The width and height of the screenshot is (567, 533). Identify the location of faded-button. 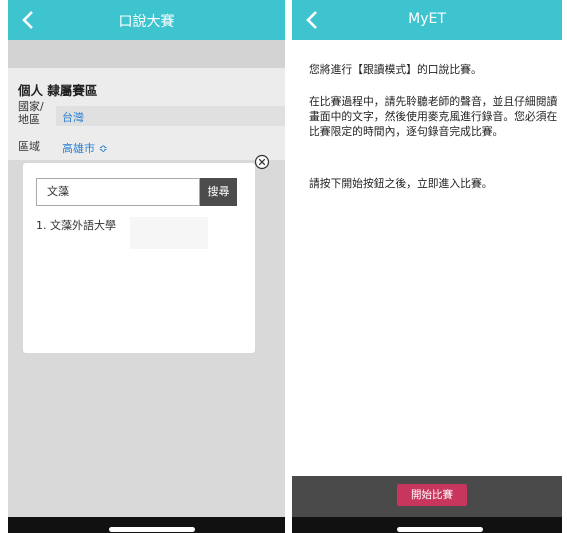
(169, 233).